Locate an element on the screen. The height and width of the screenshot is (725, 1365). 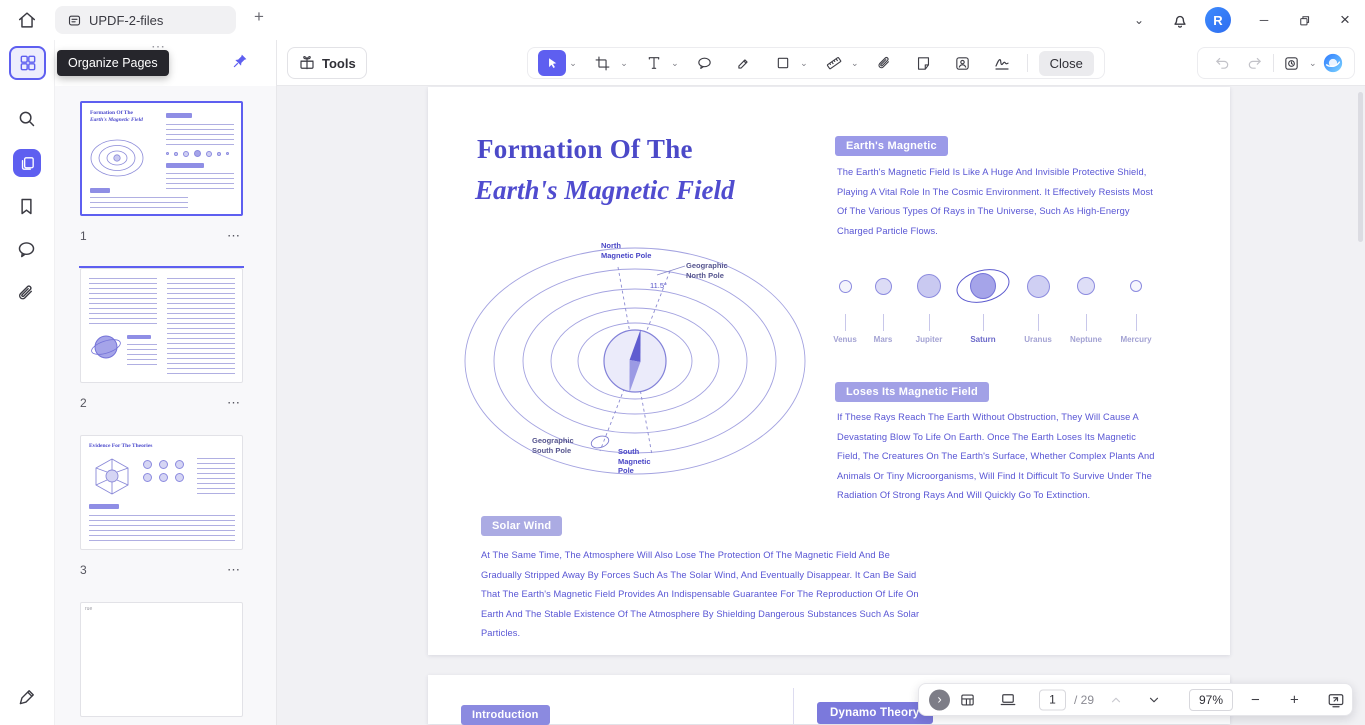
tools-button: Tools is located at coordinates (327, 63).